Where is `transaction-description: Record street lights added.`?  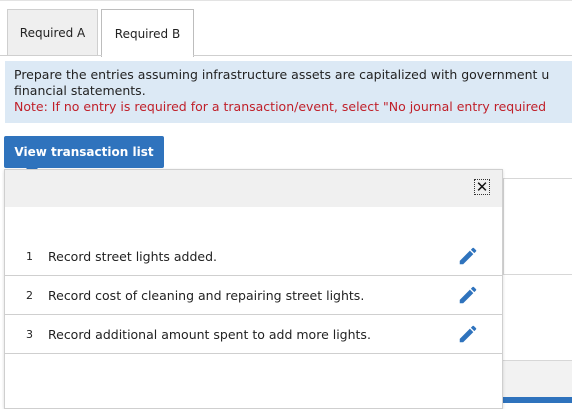 transaction-description: Record street lights added. is located at coordinates (133, 256).